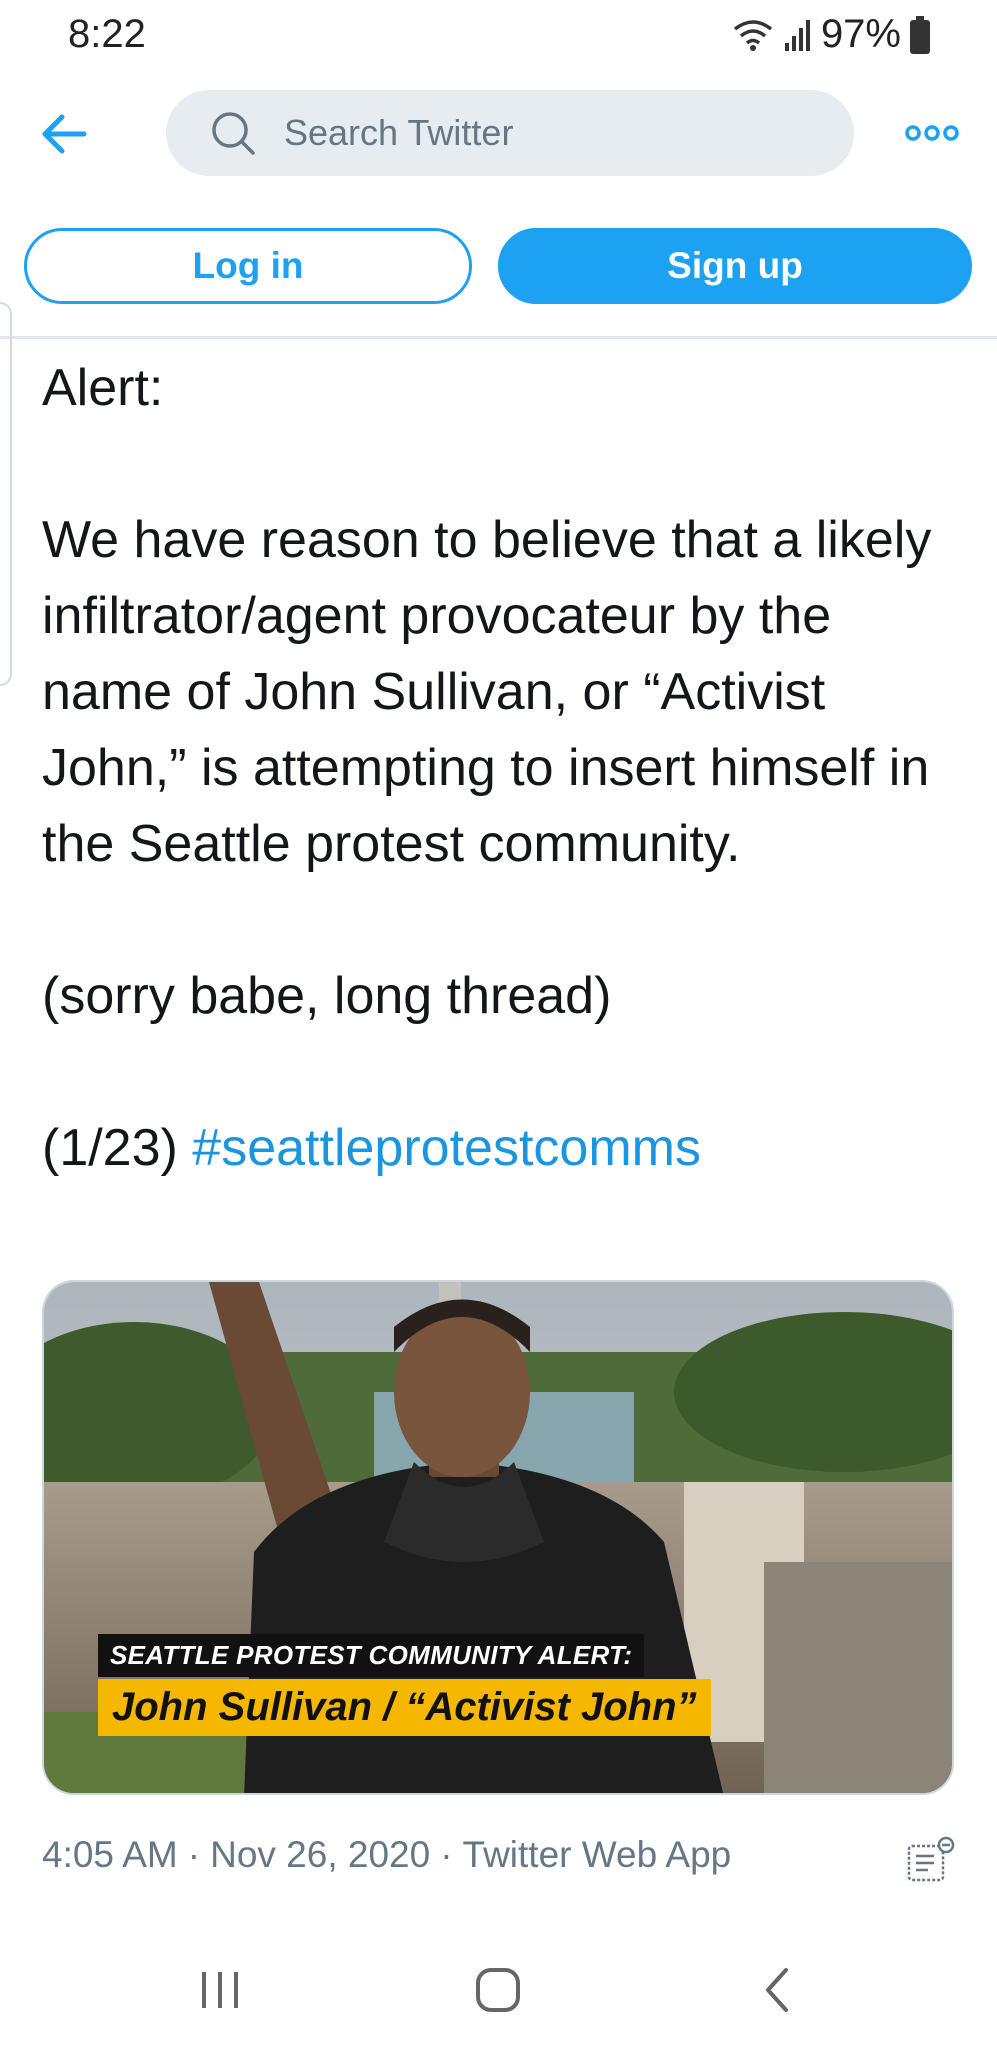 This screenshot has height=2048, width=997. I want to click on tweet-metadata: 4:05 AM · Nov 26, 2020 · Twitter Web App, so click(386, 1855).